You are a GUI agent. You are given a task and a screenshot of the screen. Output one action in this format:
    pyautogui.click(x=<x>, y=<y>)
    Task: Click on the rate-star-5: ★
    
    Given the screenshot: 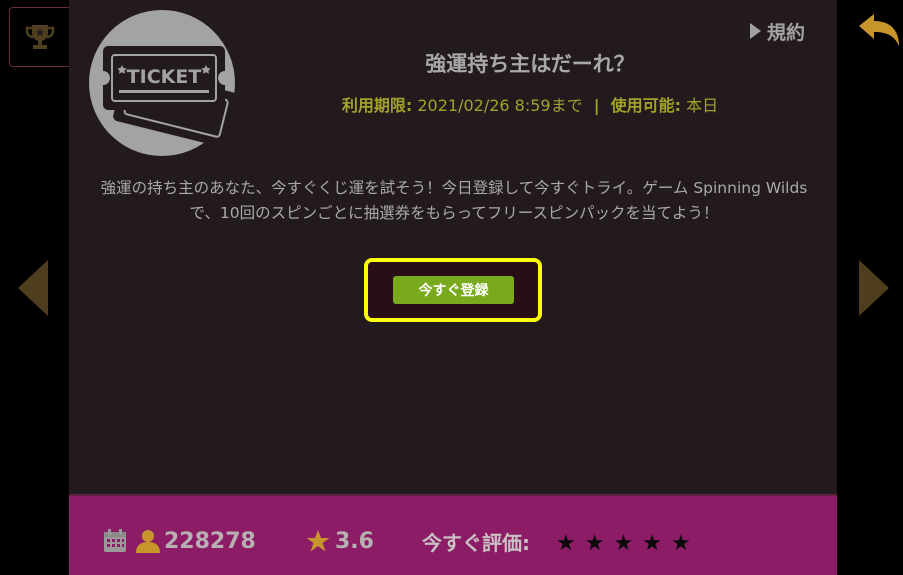 What is the action you would take?
    pyautogui.click(x=681, y=544)
    